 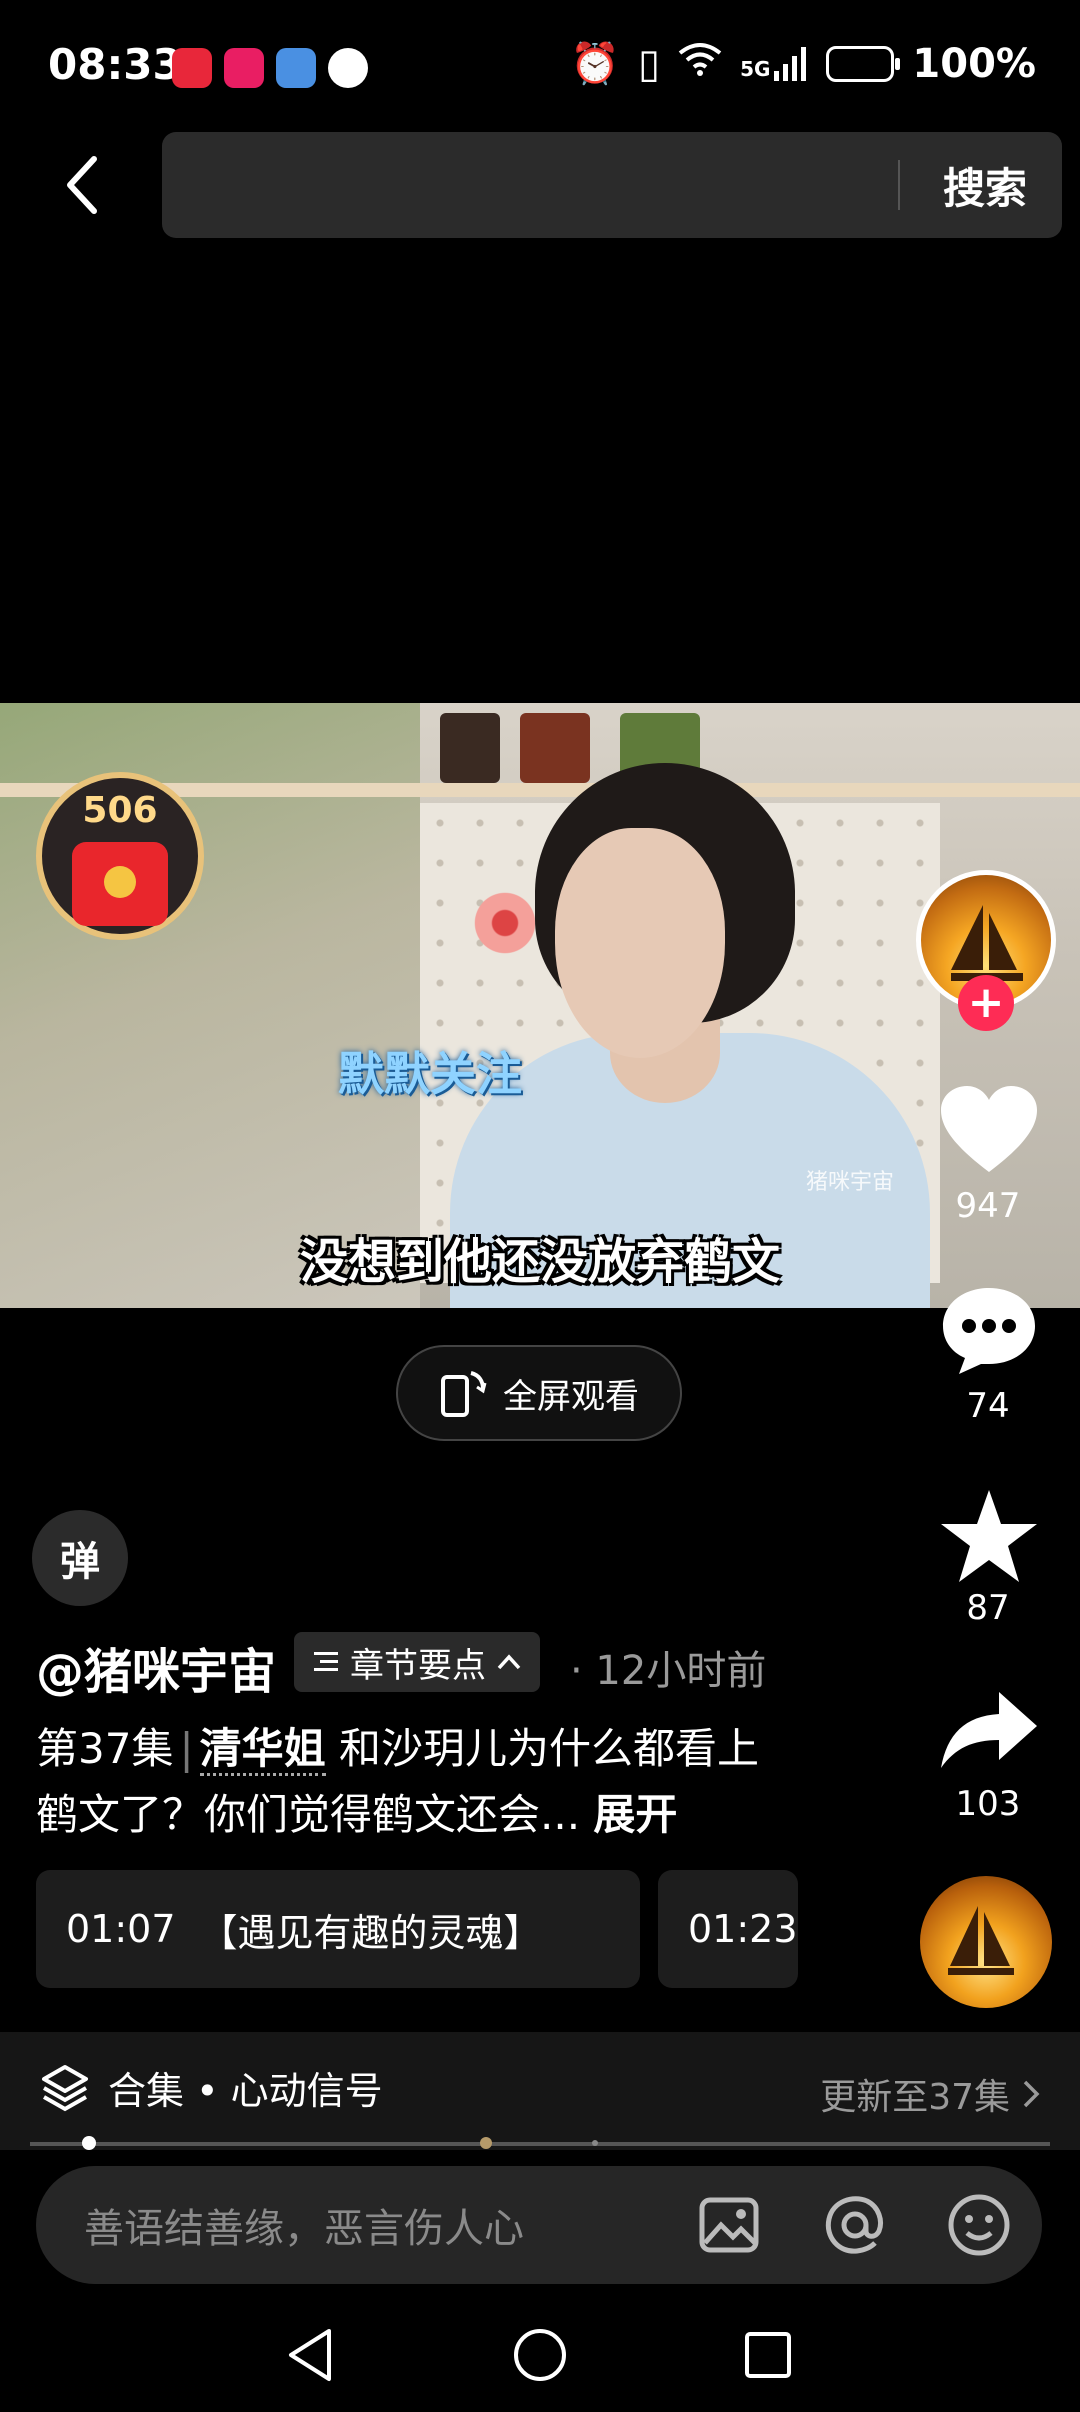 I want to click on video-flower, so click(x=505, y=923).